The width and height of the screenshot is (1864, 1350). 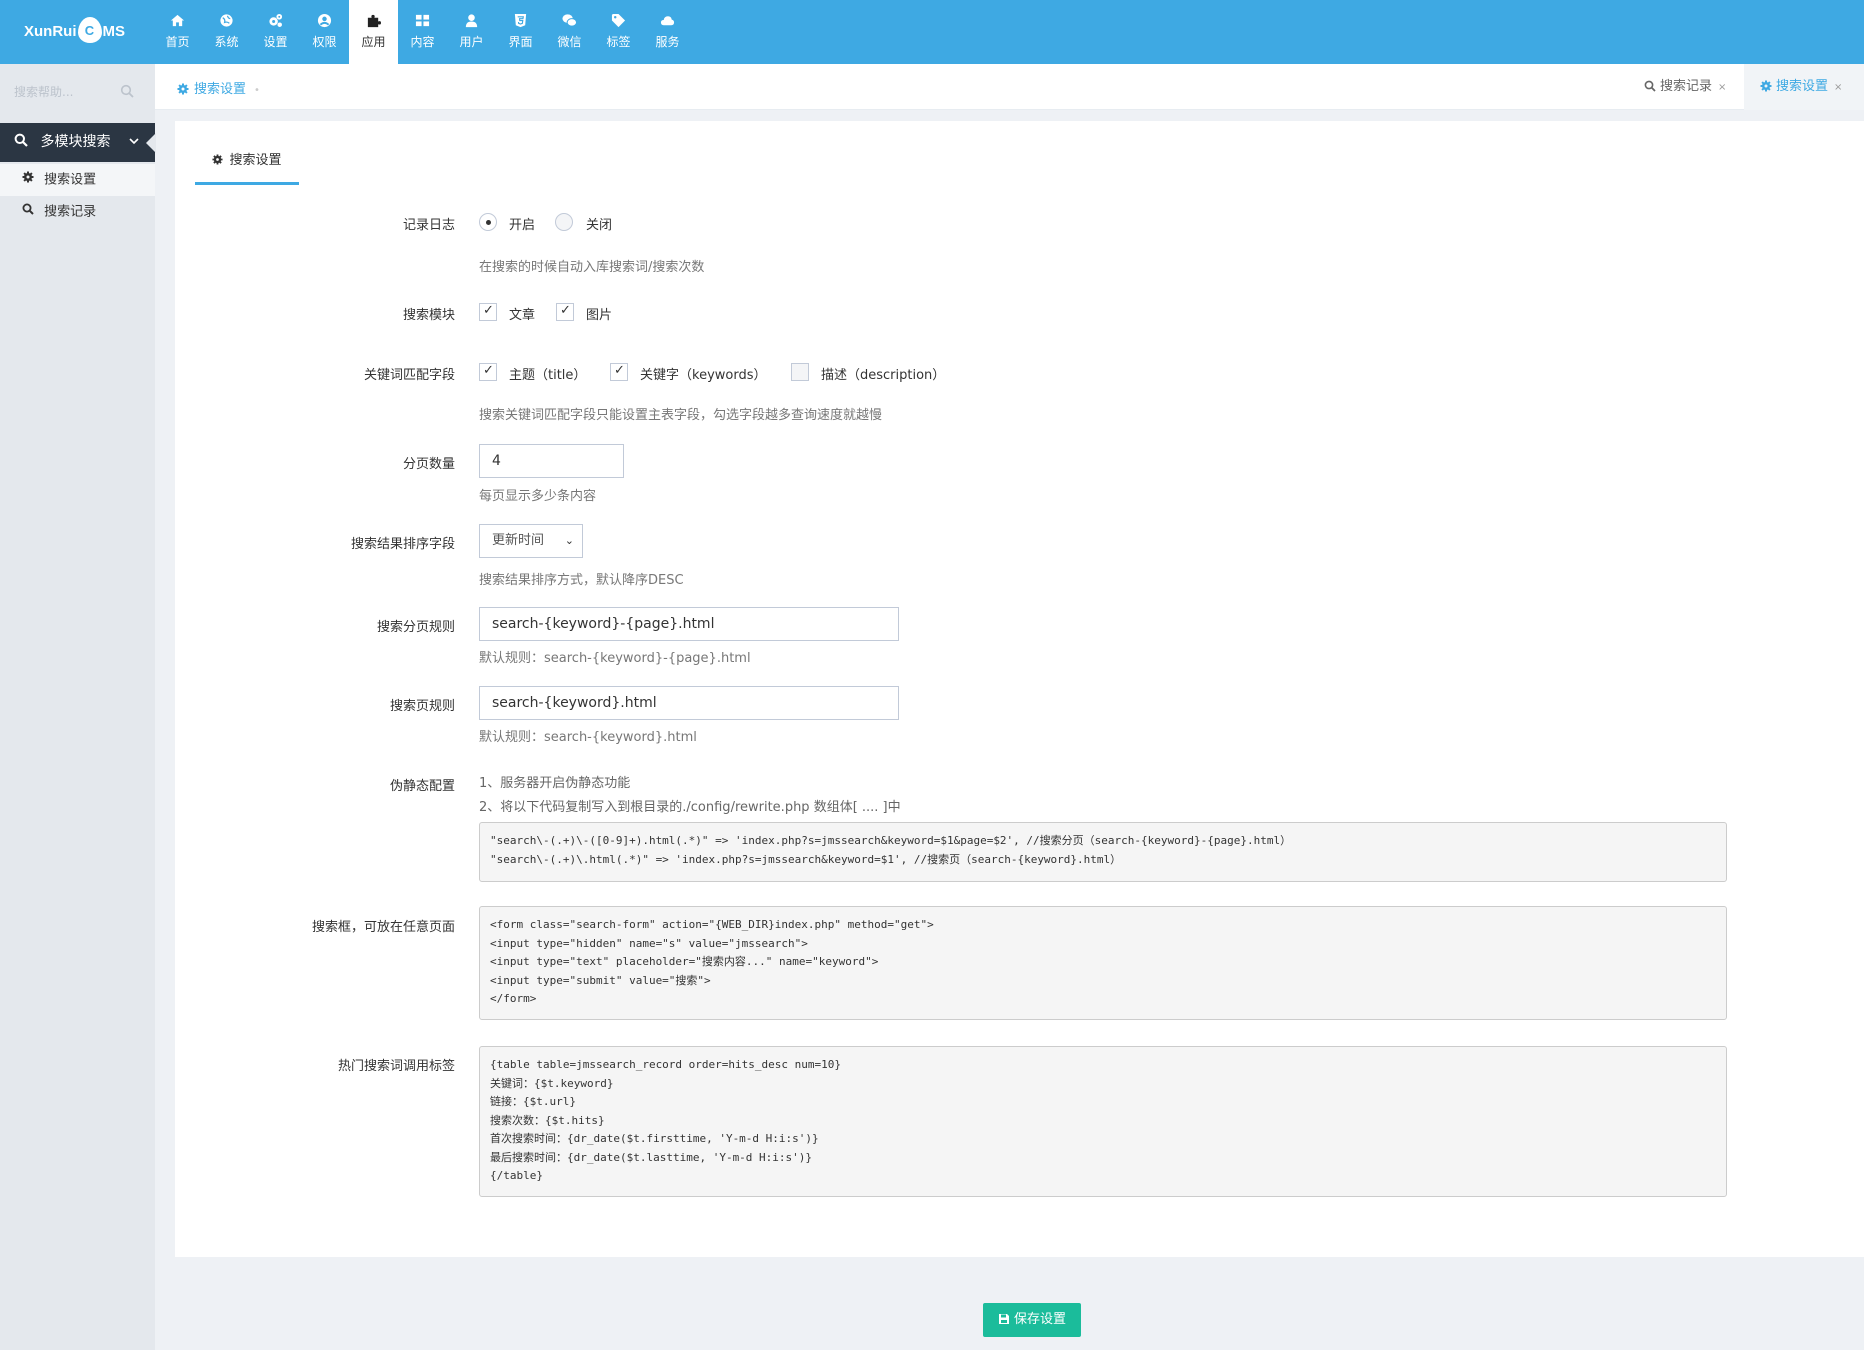 I want to click on search-rule-help: 默认规则：search-{keyword}.html, so click(x=588, y=737).